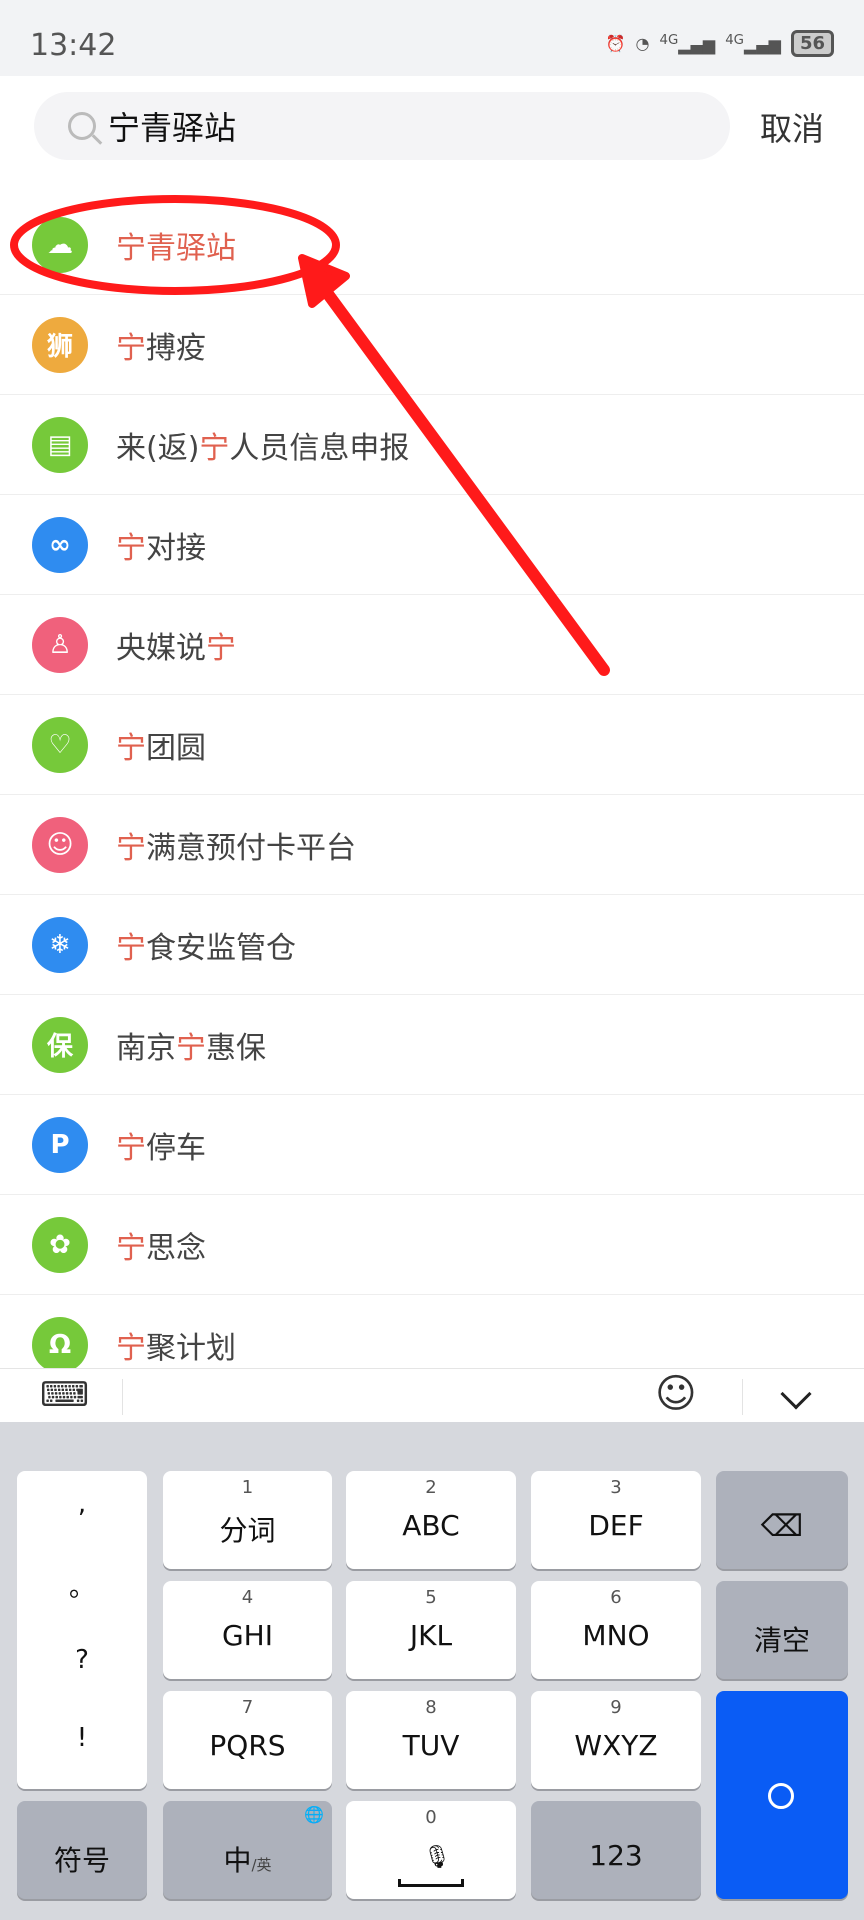 The image size is (864, 1920). What do you see at coordinates (432, 1045) in the screenshot?
I see `result-item: 保南京宁惠保` at bounding box center [432, 1045].